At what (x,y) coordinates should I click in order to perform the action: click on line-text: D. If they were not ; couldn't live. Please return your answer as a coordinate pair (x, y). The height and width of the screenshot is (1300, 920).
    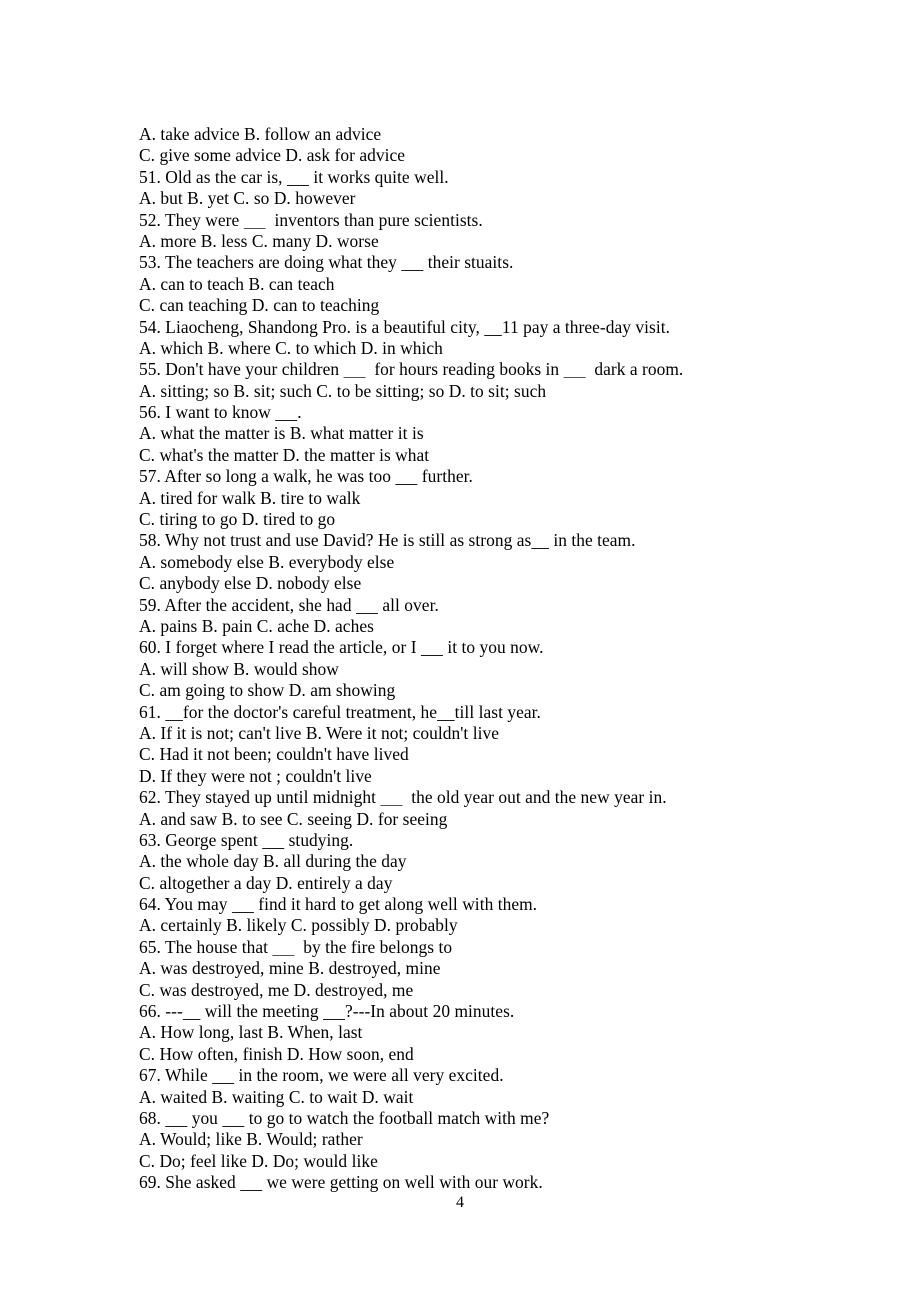
    Looking at the image, I should click on (255, 775).